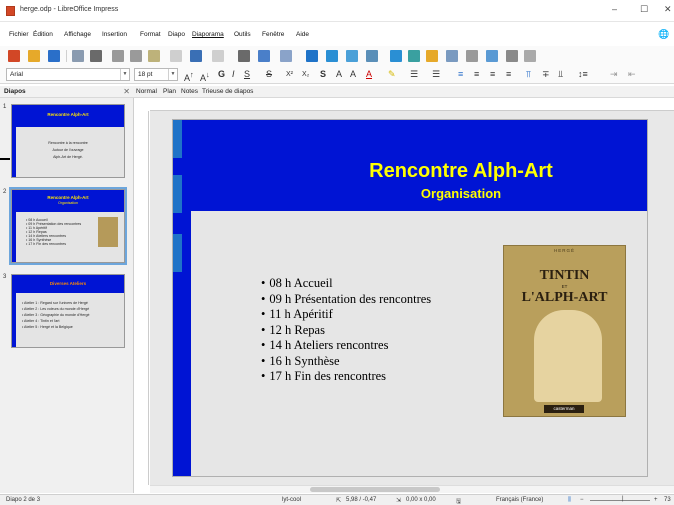  What do you see at coordinates (528, 74) in the screenshot?
I see `align-top-icon: ⫪` at bounding box center [528, 74].